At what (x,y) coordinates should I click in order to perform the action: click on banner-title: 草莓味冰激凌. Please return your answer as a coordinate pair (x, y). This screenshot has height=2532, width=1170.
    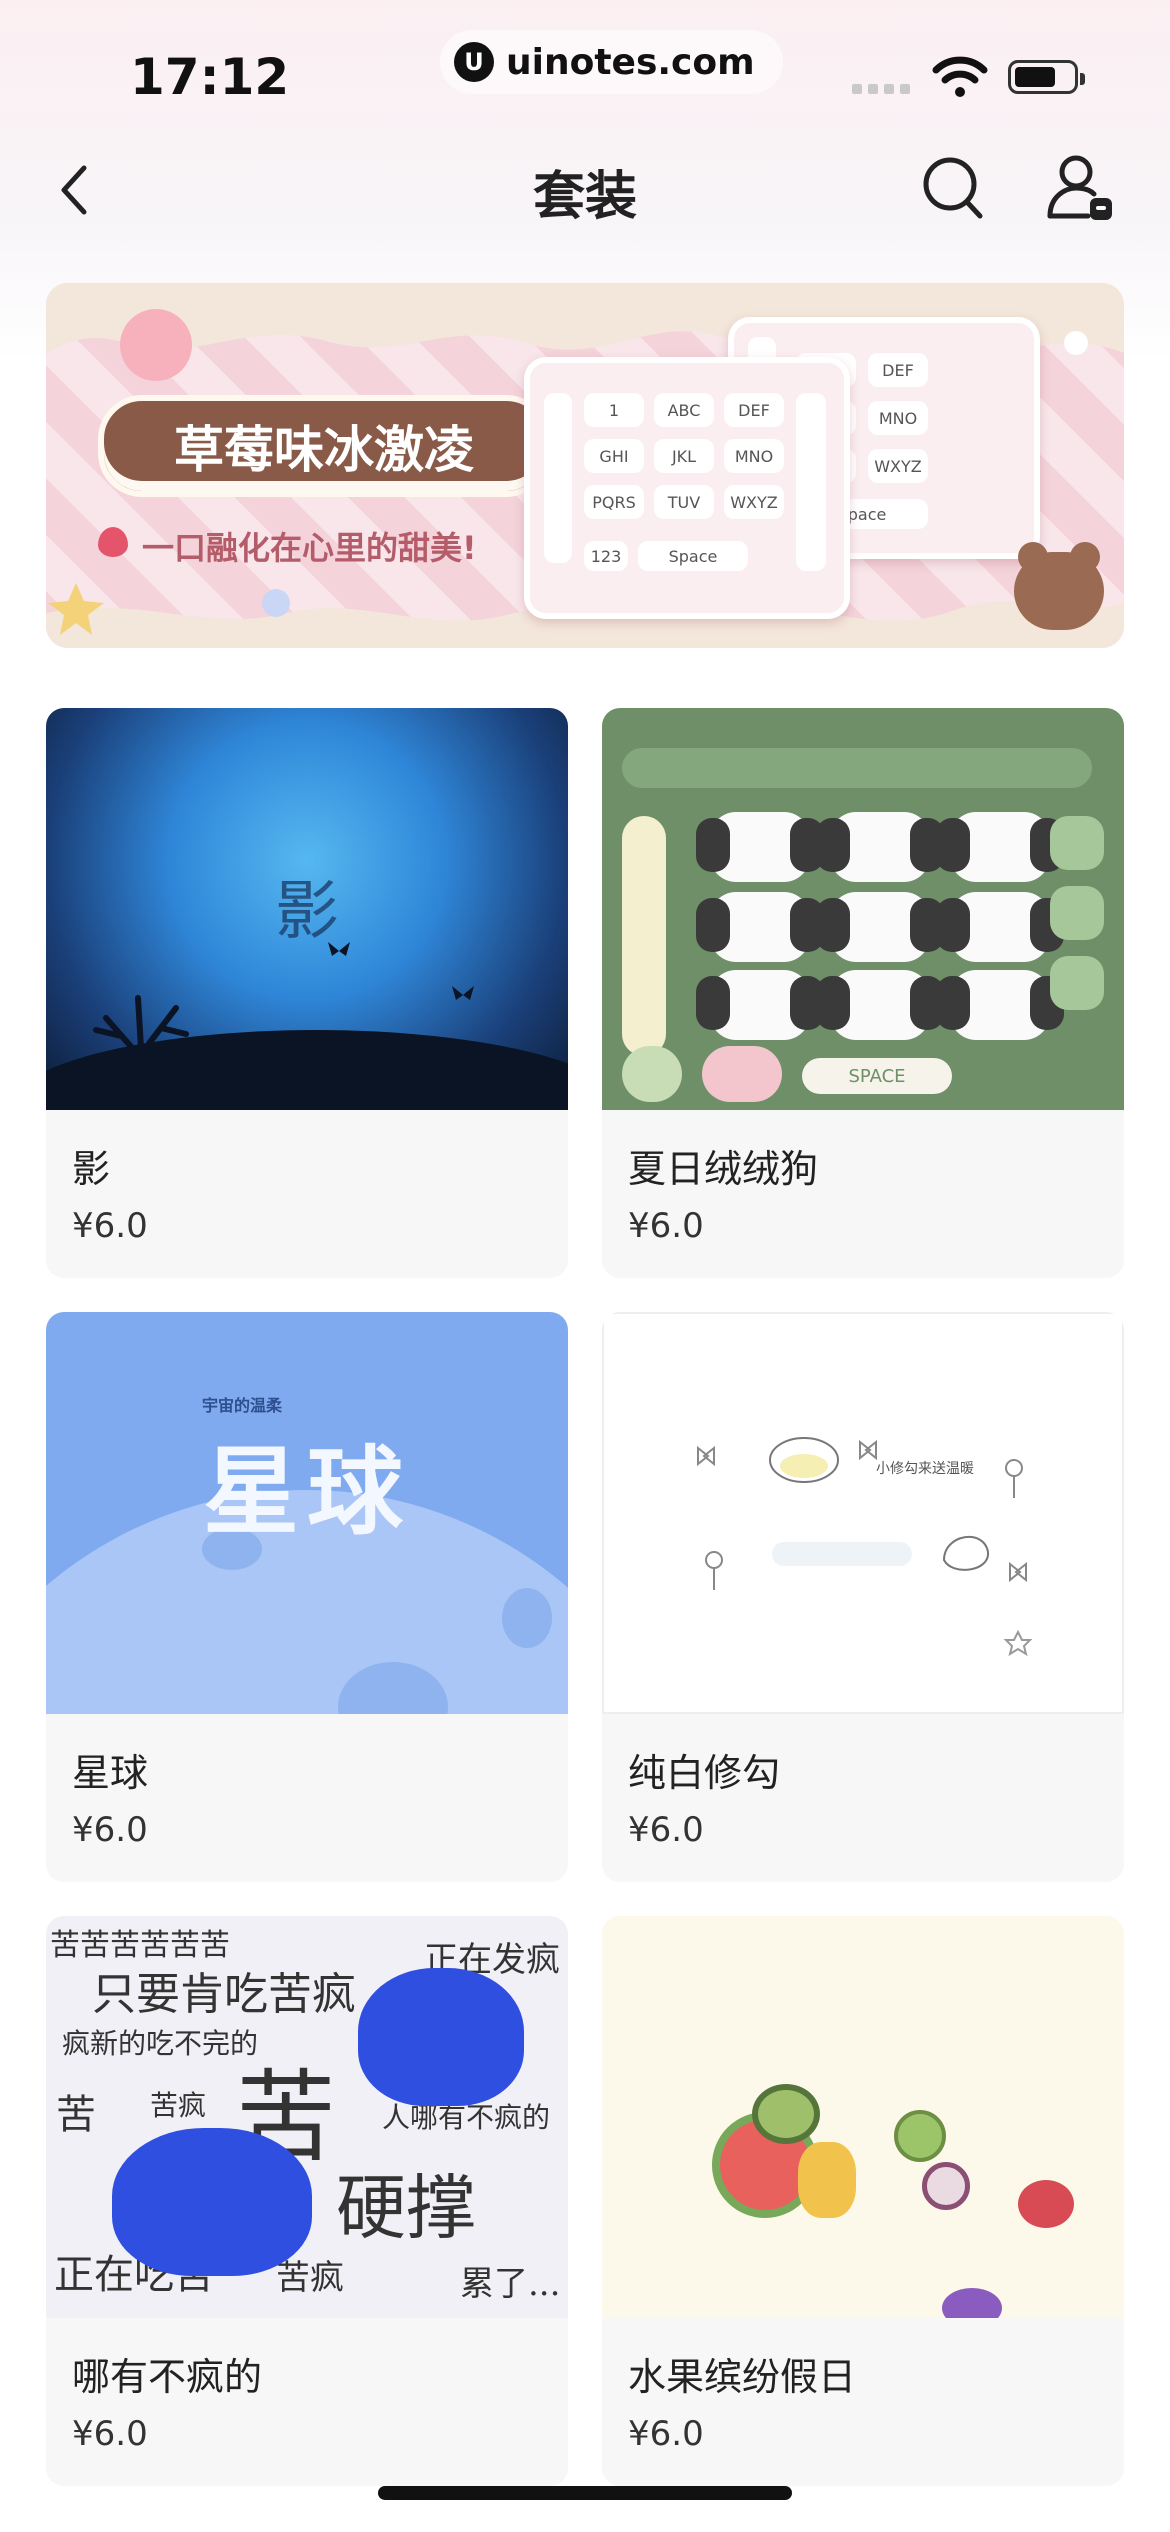
    Looking at the image, I should click on (324, 446).